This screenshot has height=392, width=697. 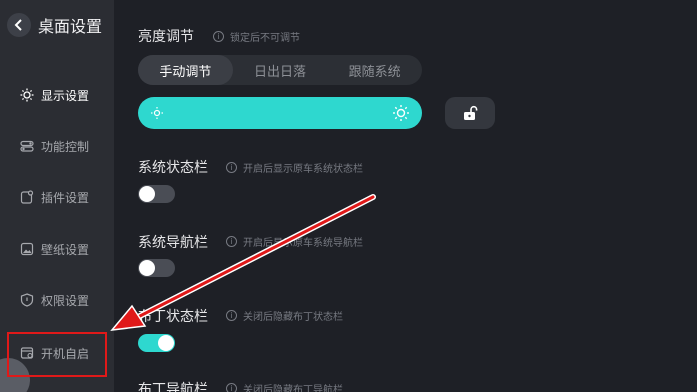 What do you see at coordinates (173, 243) in the screenshot?
I see `setting-title: 系统导航栏` at bounding box center [173, 243].